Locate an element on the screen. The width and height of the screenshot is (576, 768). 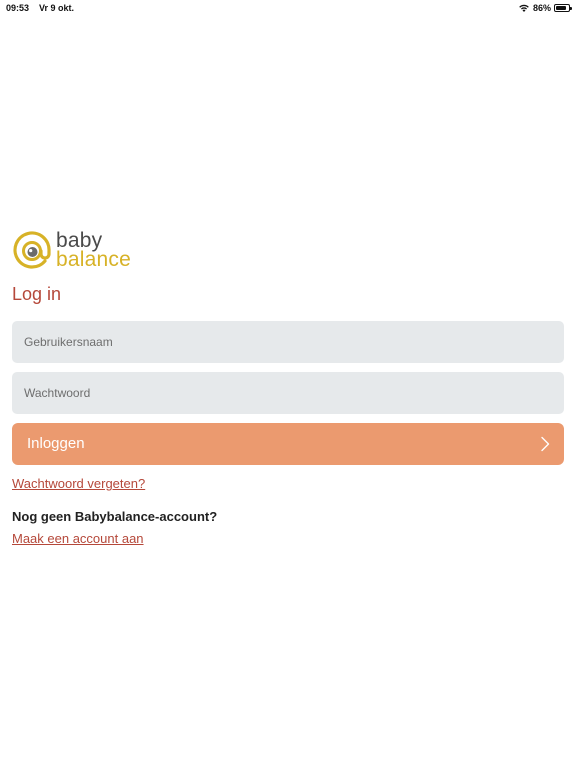
status-bar: 09:53 Vr 9 okt. 86% is located at coordinates (288, 8).